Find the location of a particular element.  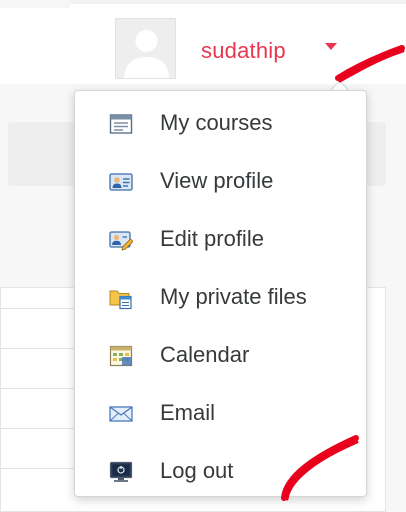

menu-item-label: My private files is located at coordinates (233, 296).